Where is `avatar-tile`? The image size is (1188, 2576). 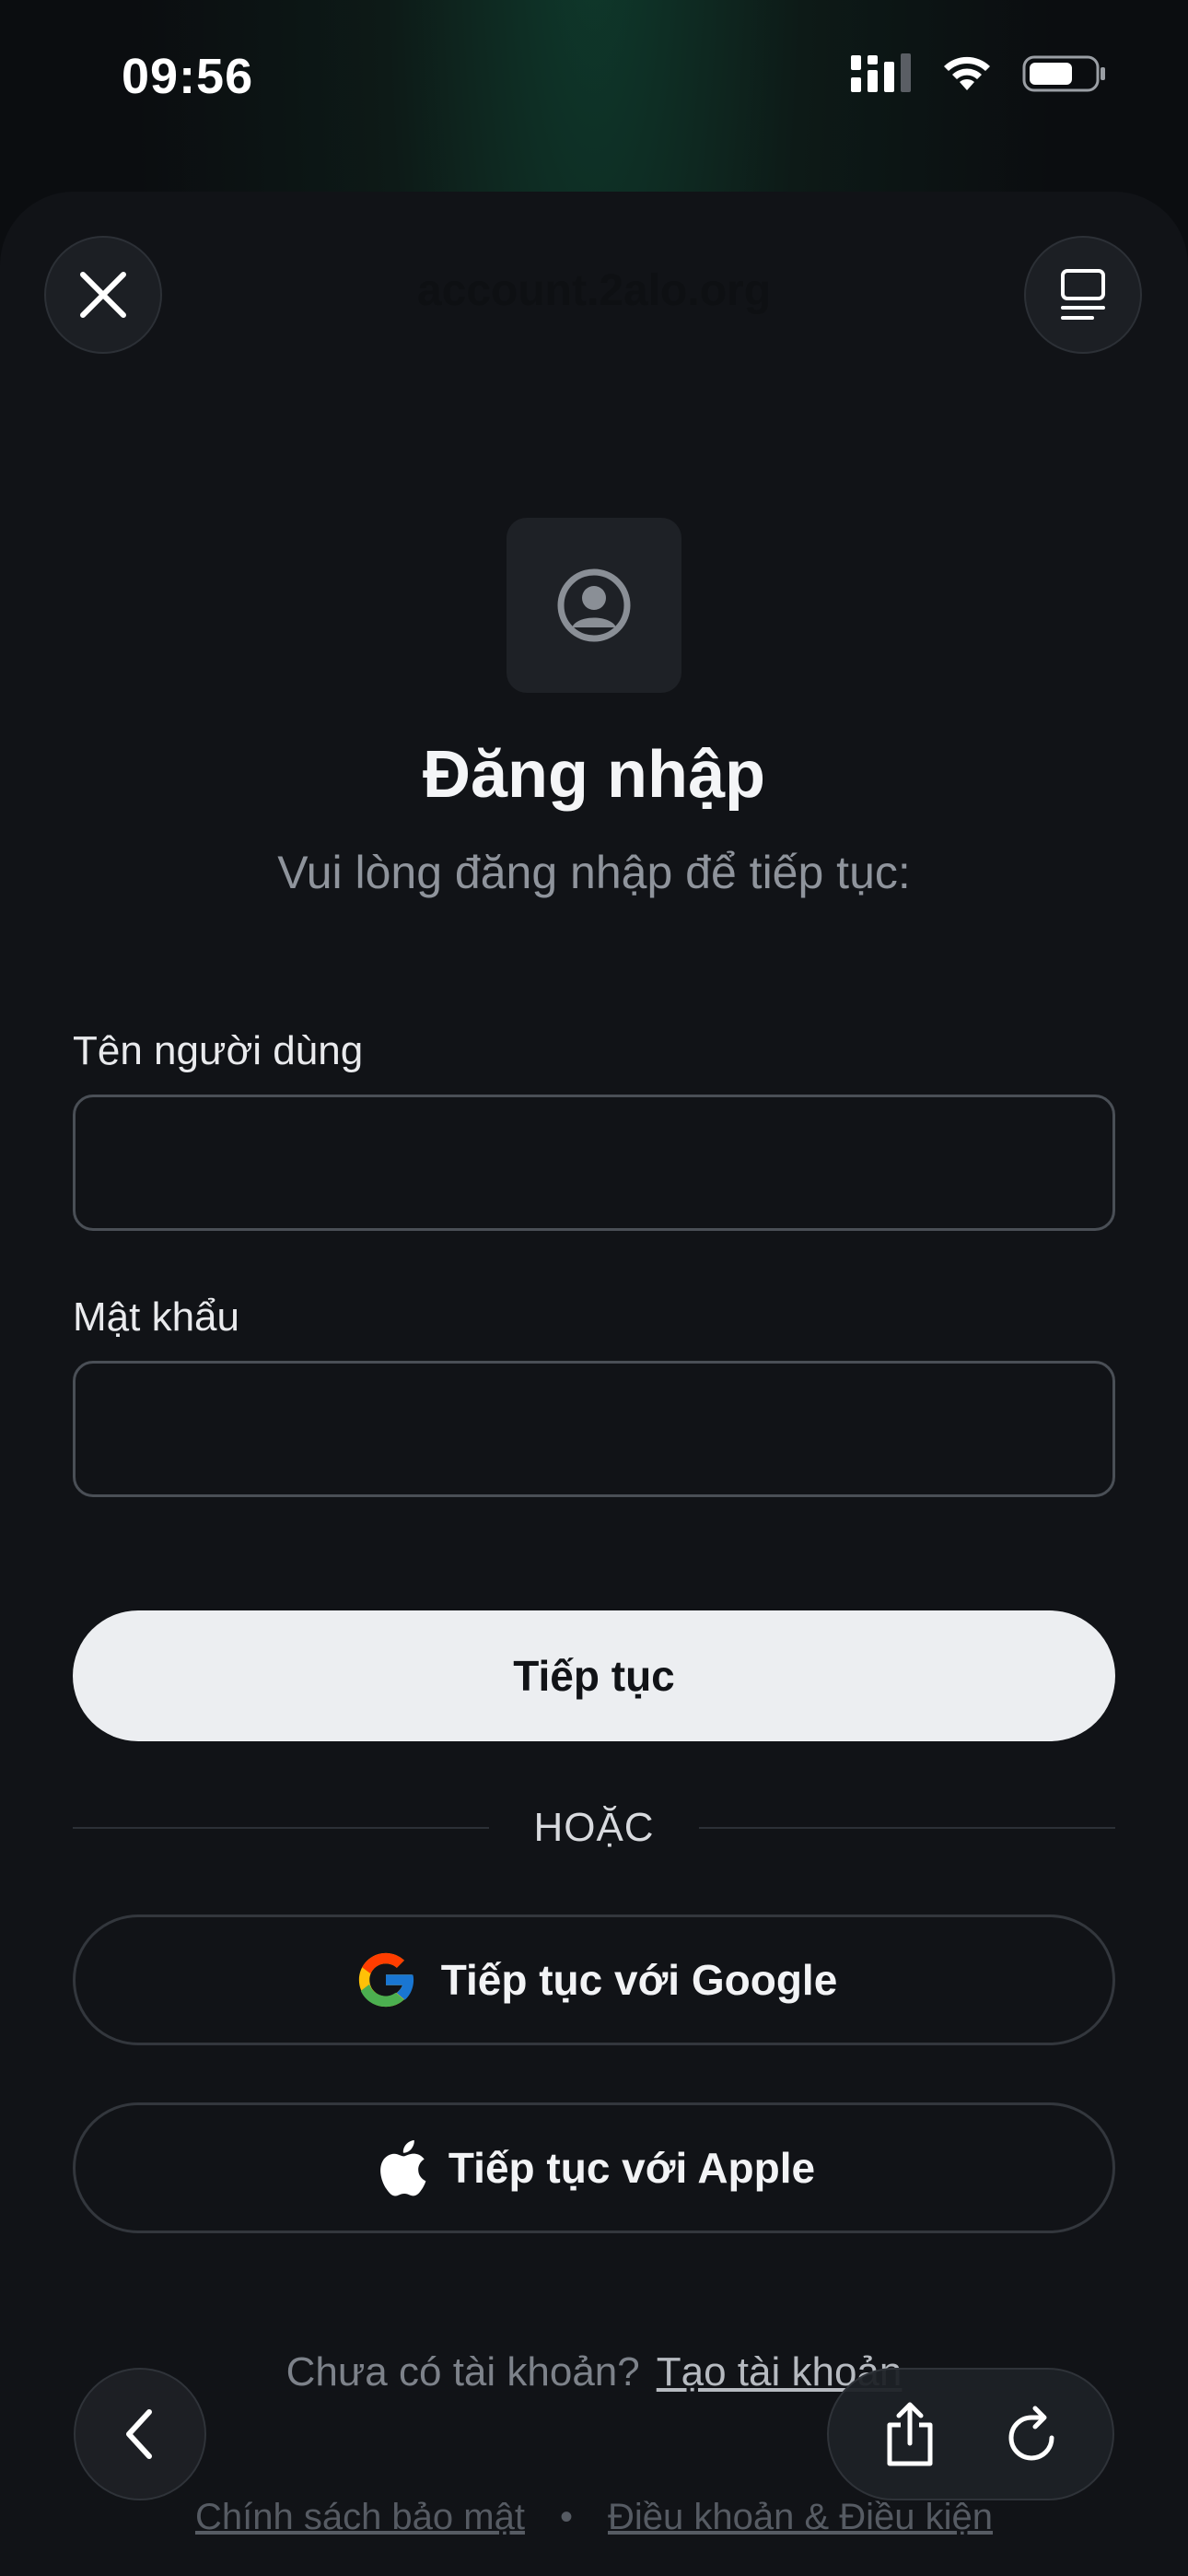
avatar-tile is located at coordinates (594, 605).